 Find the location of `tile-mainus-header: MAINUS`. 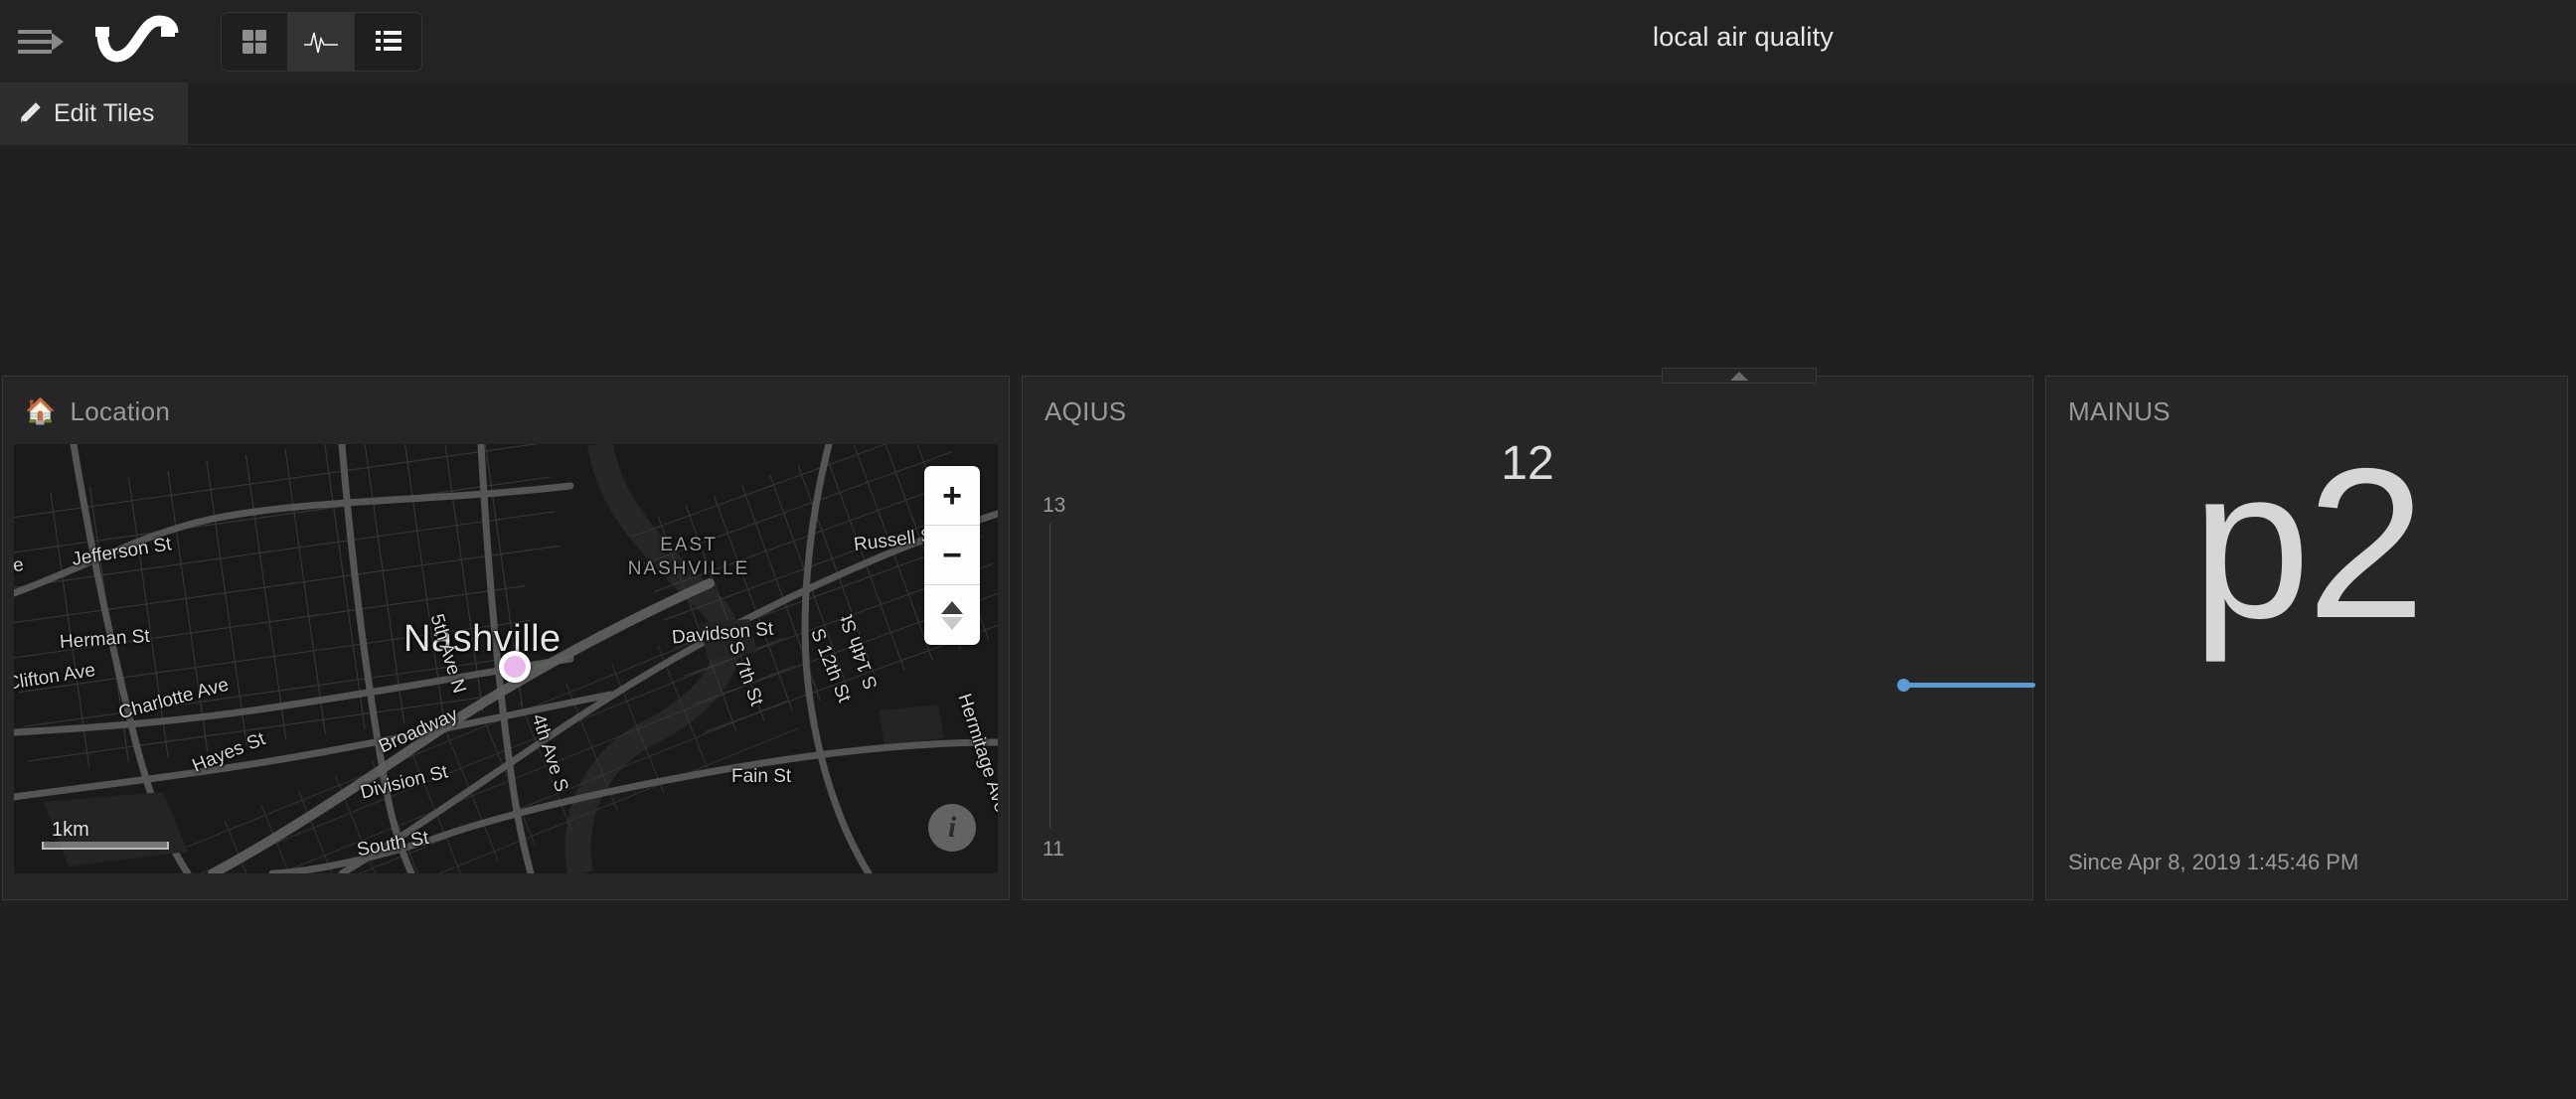

tile-mainus-header: MAINUS is located at coordinates (2306, 402).